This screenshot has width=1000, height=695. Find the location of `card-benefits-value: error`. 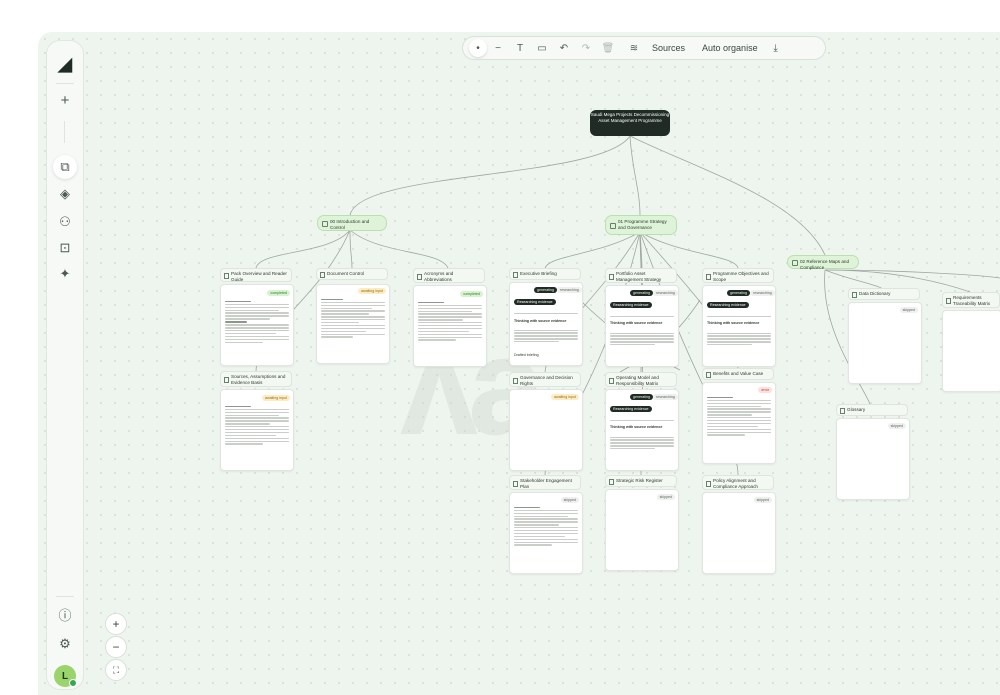

card-benefits-value: error is located at coordinates (739, 423).